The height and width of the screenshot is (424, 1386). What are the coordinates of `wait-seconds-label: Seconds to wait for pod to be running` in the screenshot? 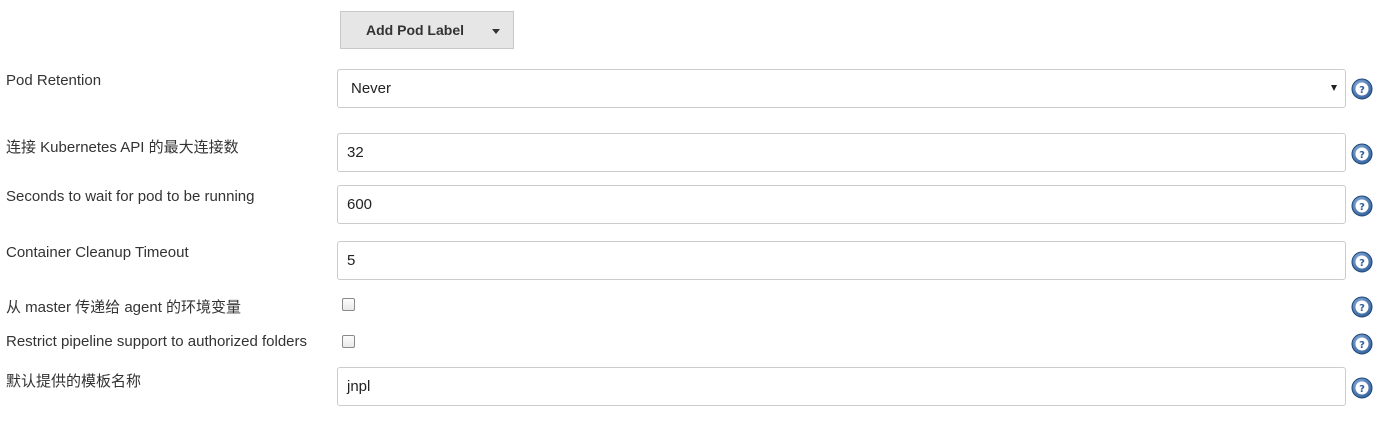 It's located at (130, 196).